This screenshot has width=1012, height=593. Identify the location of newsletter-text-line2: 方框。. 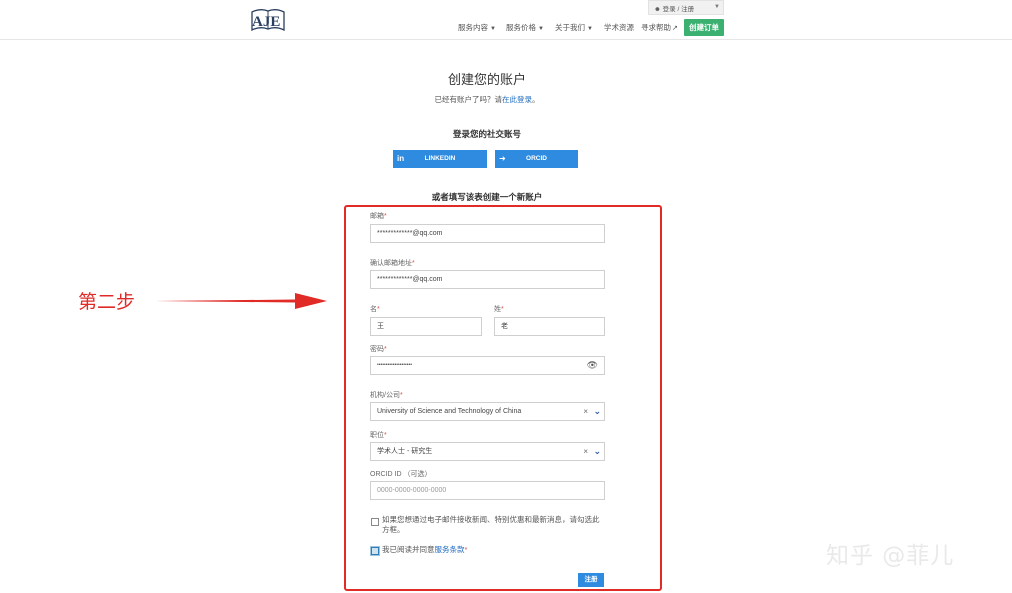
(393, 529).